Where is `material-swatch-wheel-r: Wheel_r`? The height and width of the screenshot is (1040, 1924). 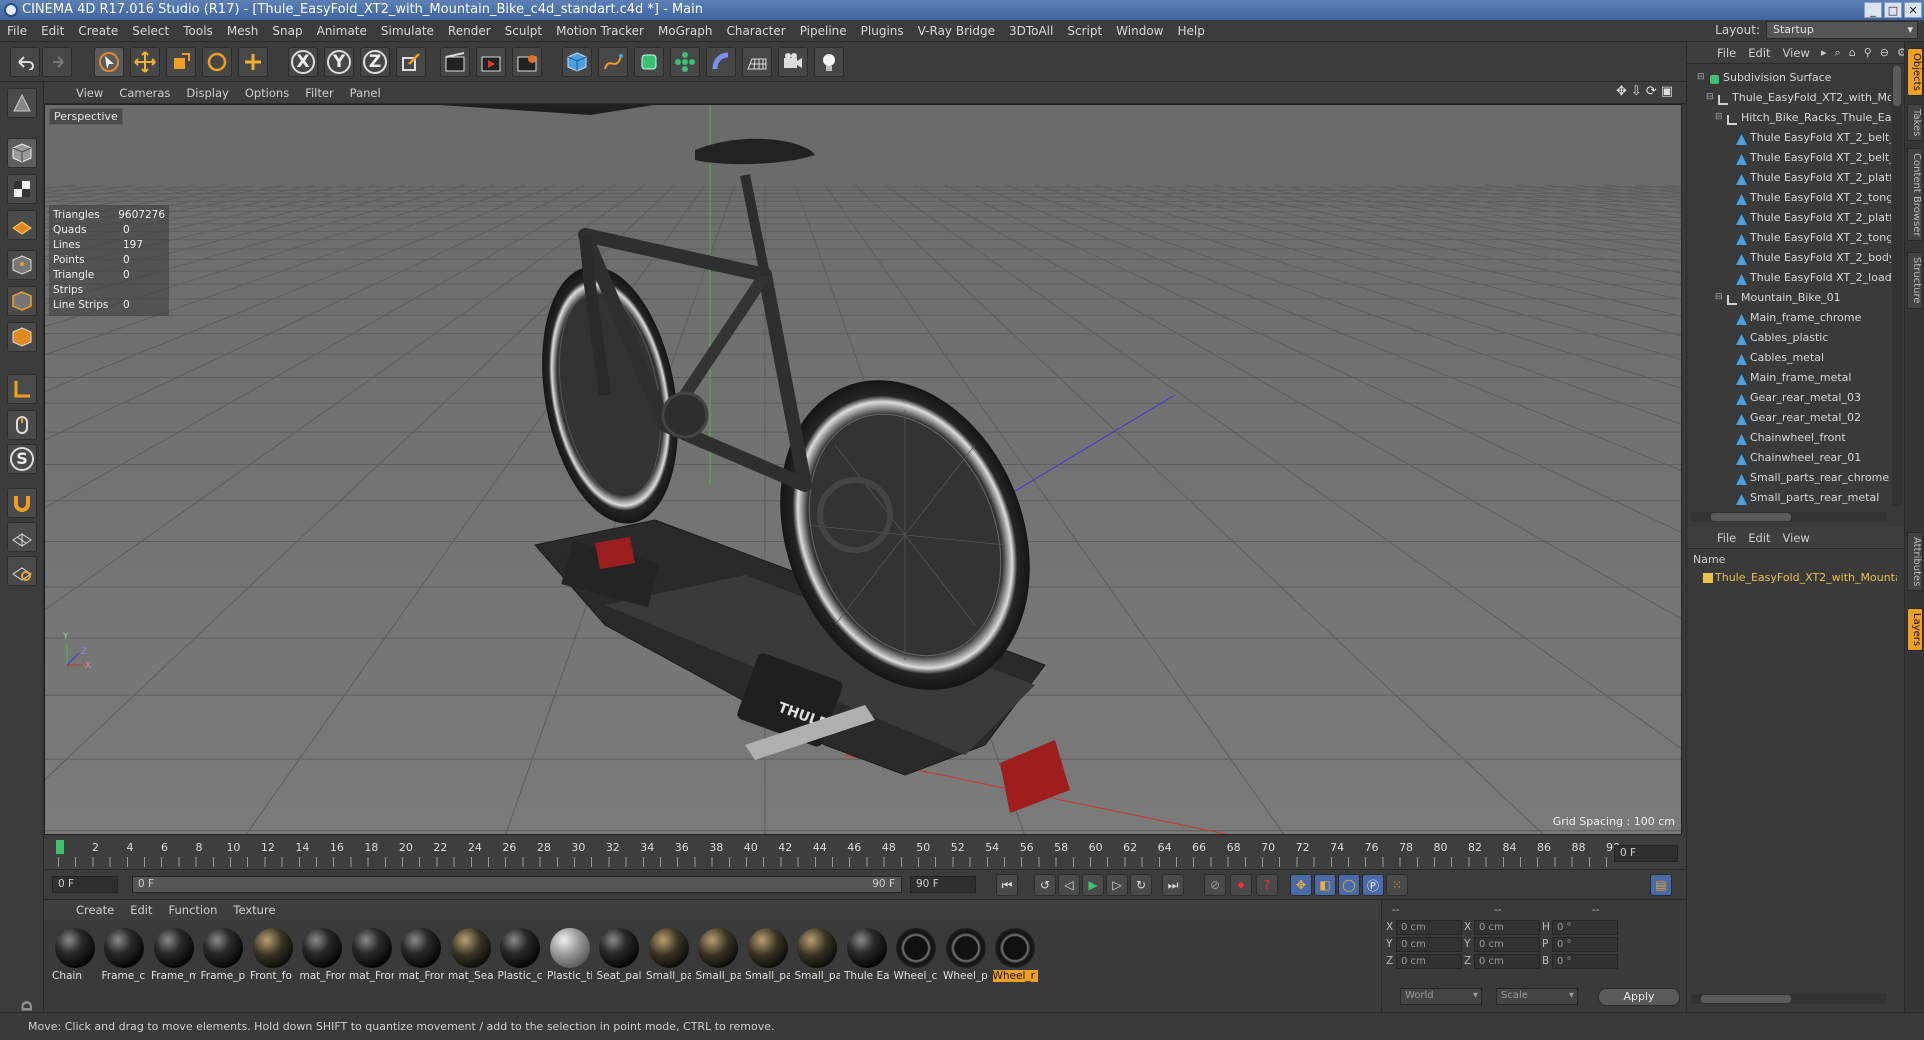
material-swatch-wheel-r: Wheel_r is located at coordinates (1015, 956).